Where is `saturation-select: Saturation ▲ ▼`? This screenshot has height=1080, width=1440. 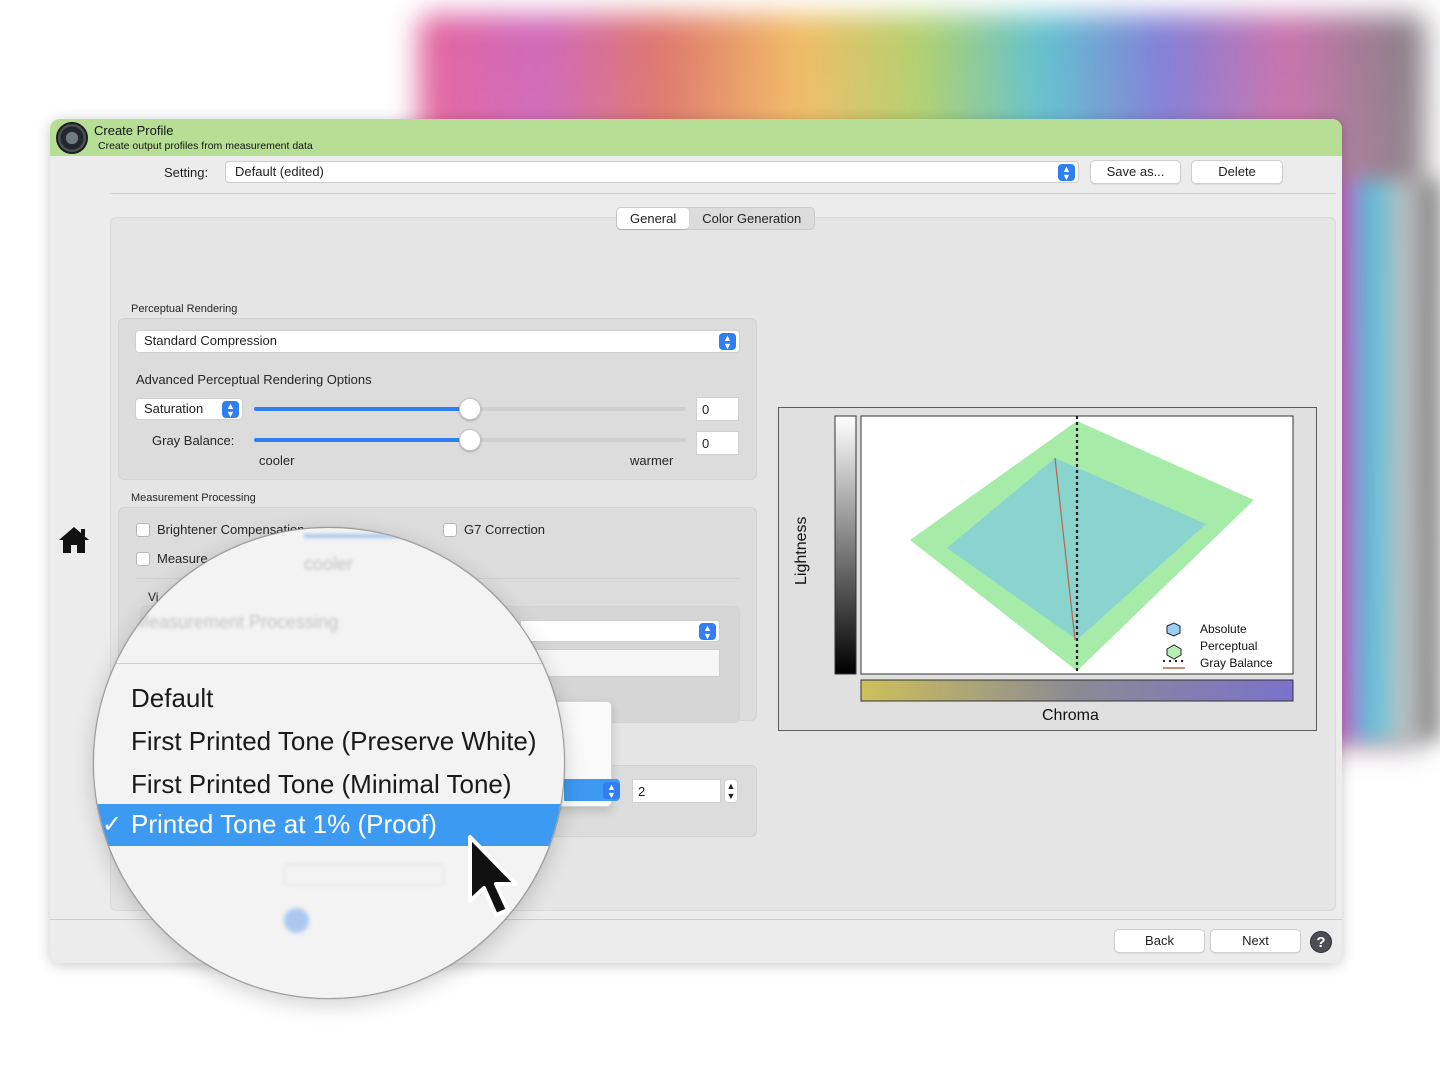 saturation-select: Saturation ▲ ▼ is located at coordinates (189, 409).